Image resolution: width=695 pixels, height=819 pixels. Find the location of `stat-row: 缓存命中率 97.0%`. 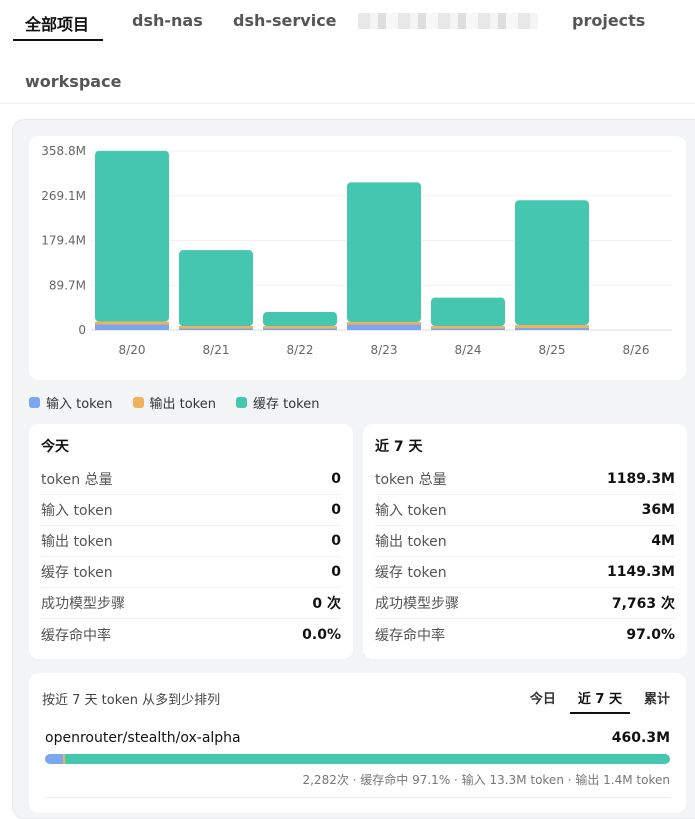

stat-row: 缓存命中率 97.0% is located at coordinates (525, 634).